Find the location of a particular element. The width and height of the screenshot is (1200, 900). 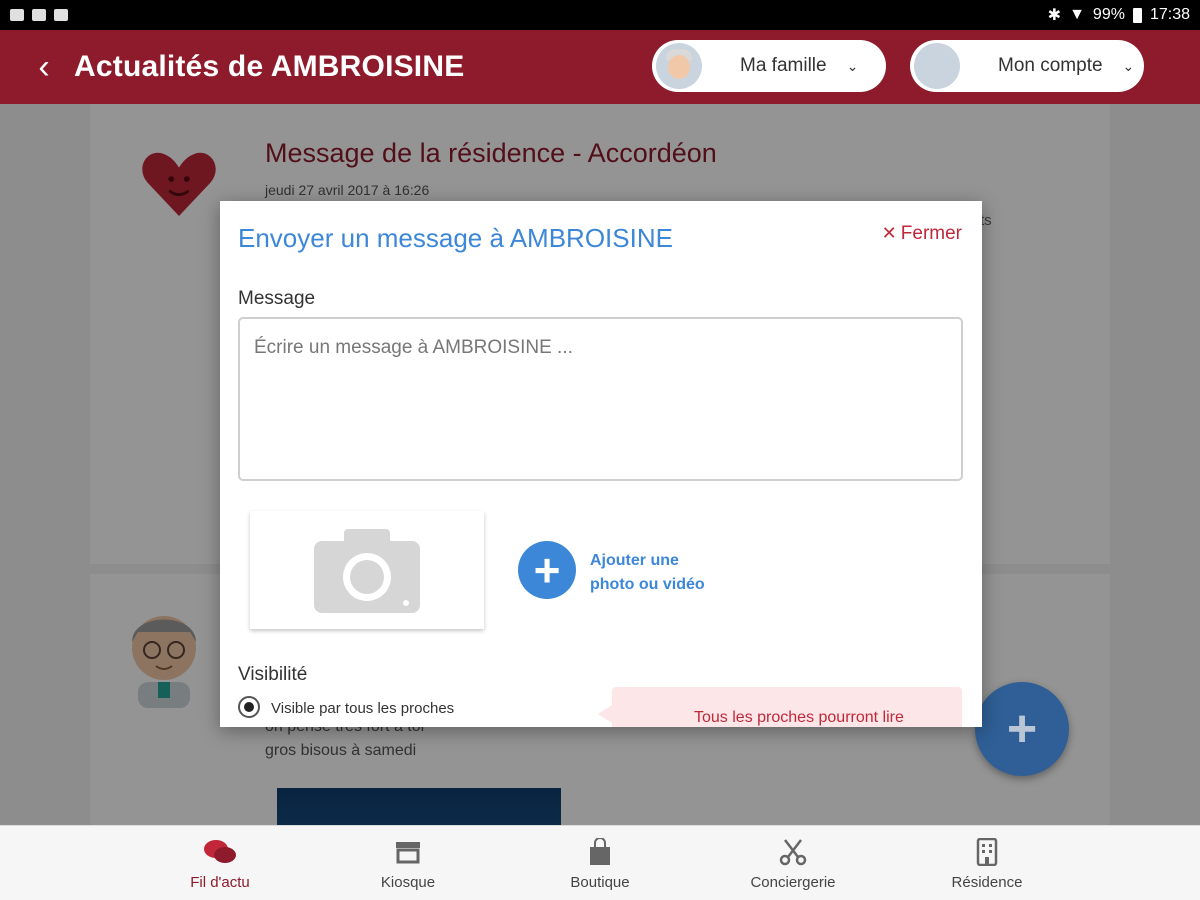

nav-item-fil-actu: Fil d'actu is located at coordinates (220, 863).